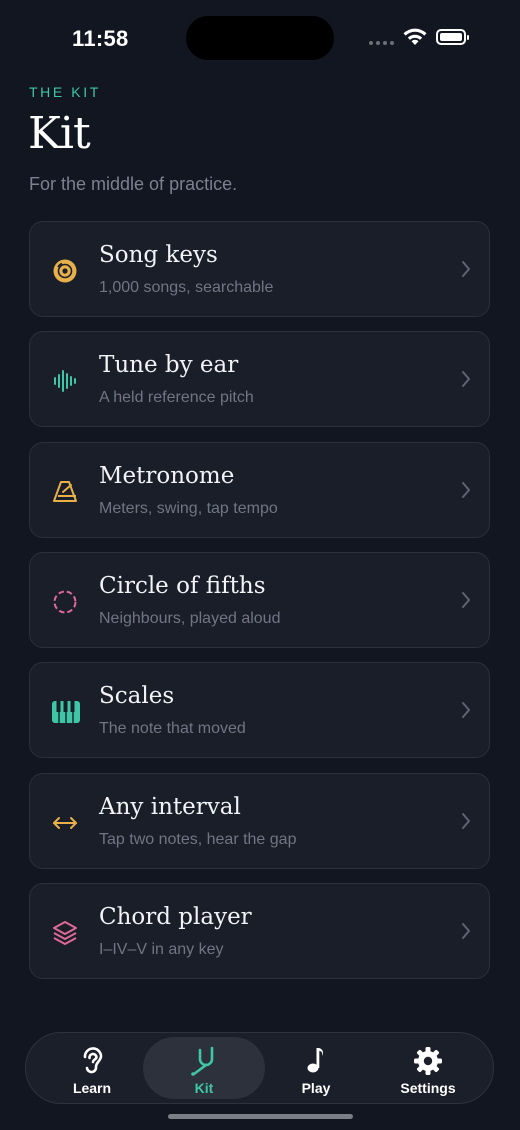  I want to click on tab-label: Kit, so click(204, 1088).